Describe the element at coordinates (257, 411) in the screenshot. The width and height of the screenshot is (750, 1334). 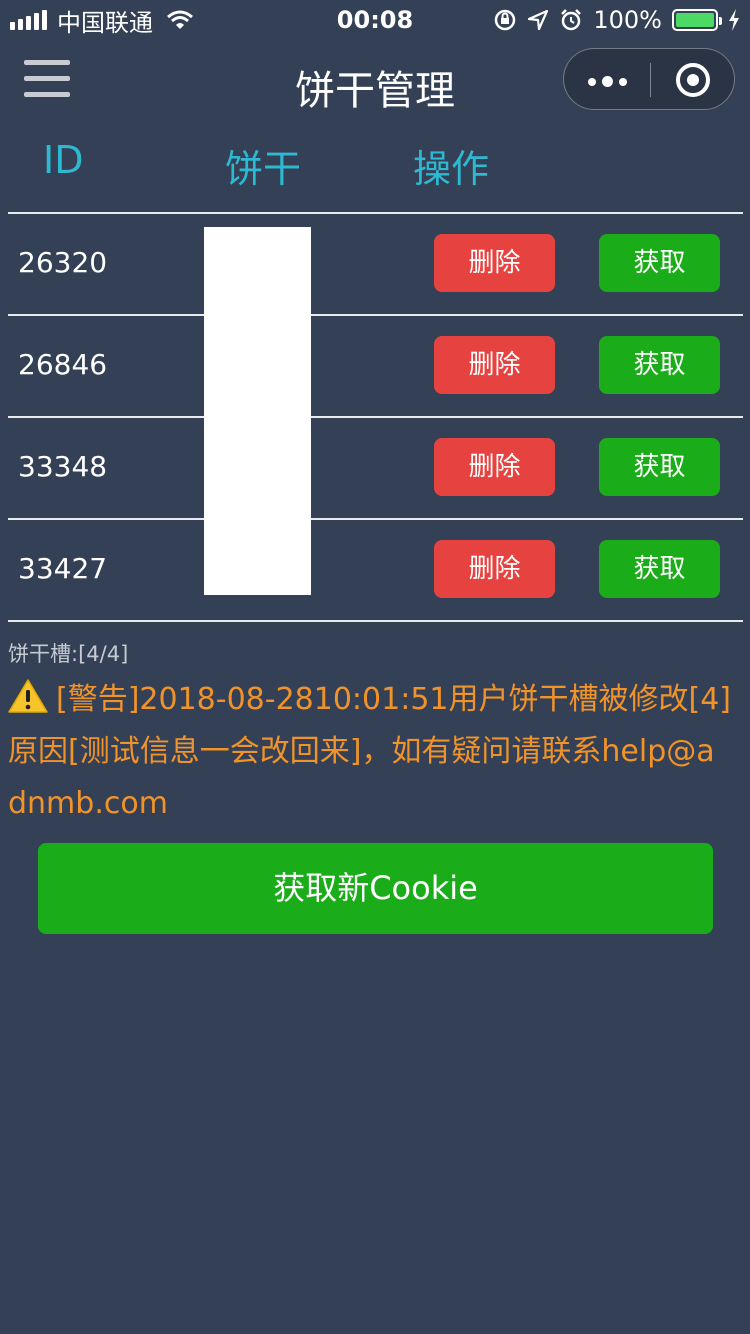
I see `redaction-block` at that location.